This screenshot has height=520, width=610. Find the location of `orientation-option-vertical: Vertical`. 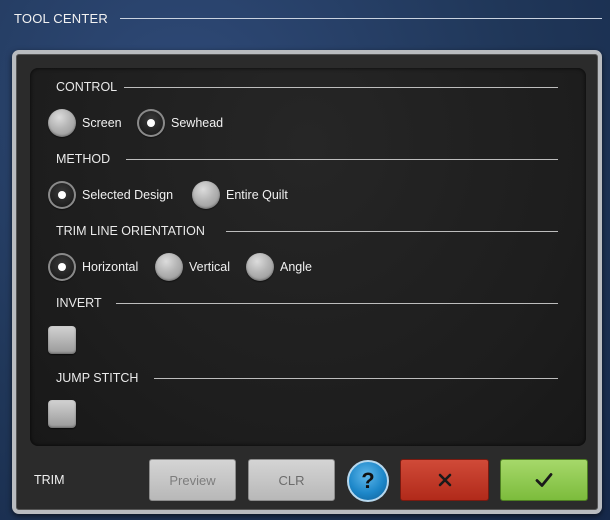

orientation-option-vertical: Vertical is located at coordinates (192, 267).